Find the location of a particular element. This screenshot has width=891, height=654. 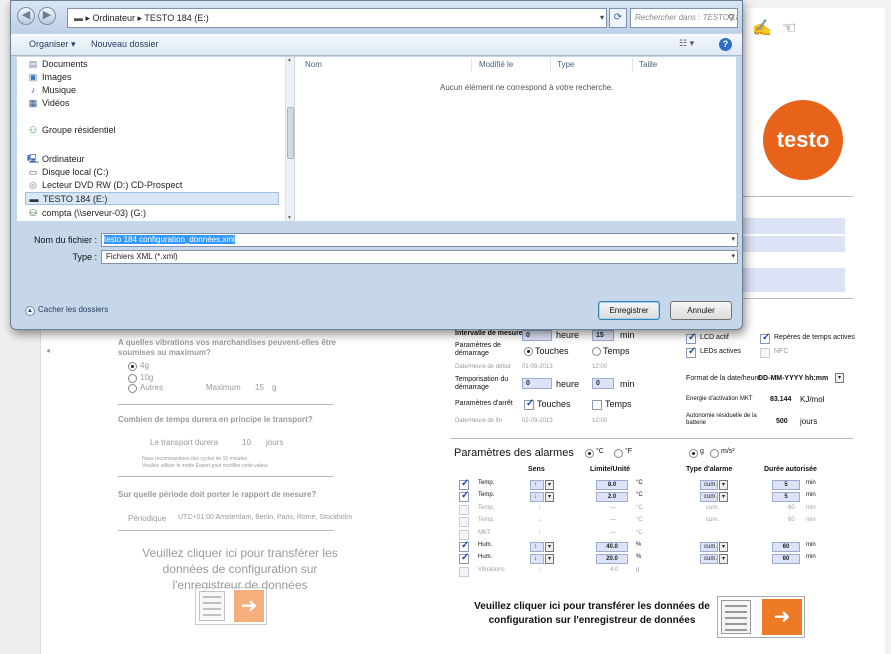

vib-radio-other is located at coordinates (132, 388).